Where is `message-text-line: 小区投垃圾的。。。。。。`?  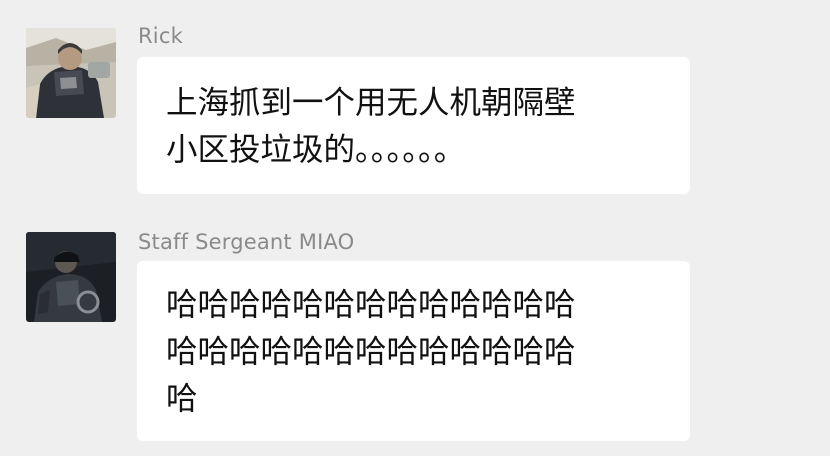 message-text-line: 小区投垃圾的。。。。。。 is located at coordinates (316, 150).